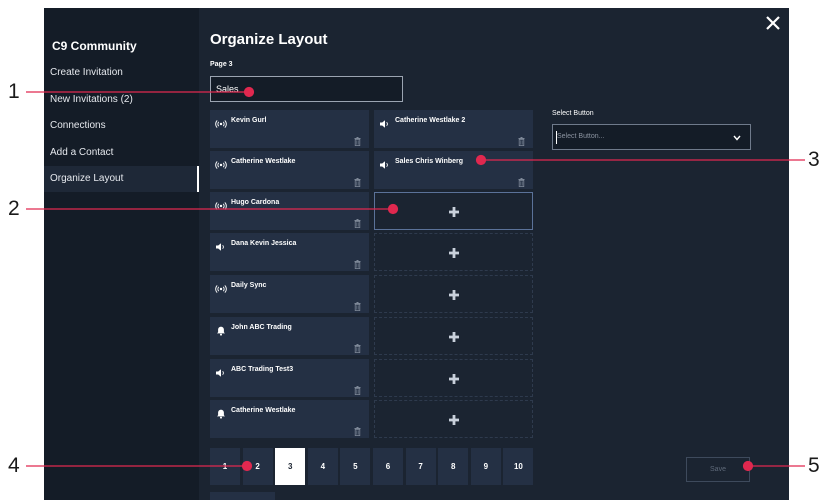 The height and width of the screenshot is (500, 821). Describe the element at coordinates (718, 469) in the screenshot. I see `save-button: Save` at that location.